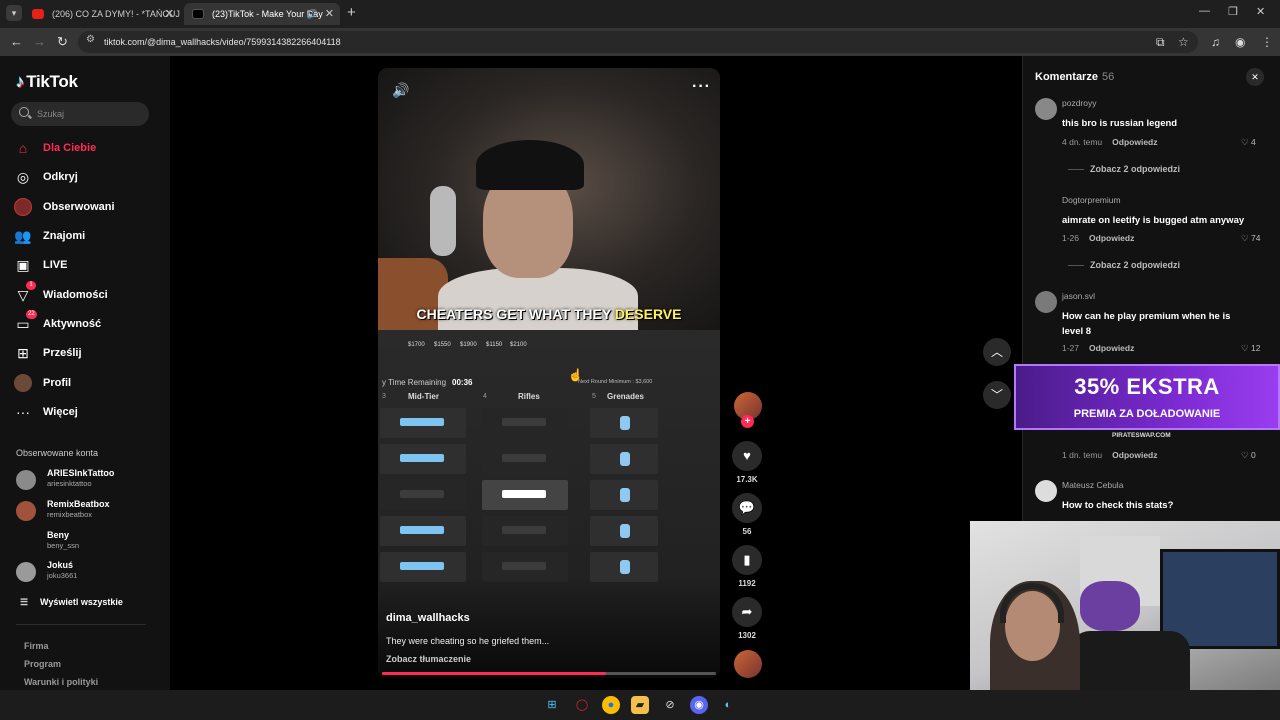 The width and height of the screenshot is (1280, 720). What do you see at coordinates (89, 177) in the screenshot?
I see `nav-explore: ◎ Odkryj` at bounding box center [89, 177].